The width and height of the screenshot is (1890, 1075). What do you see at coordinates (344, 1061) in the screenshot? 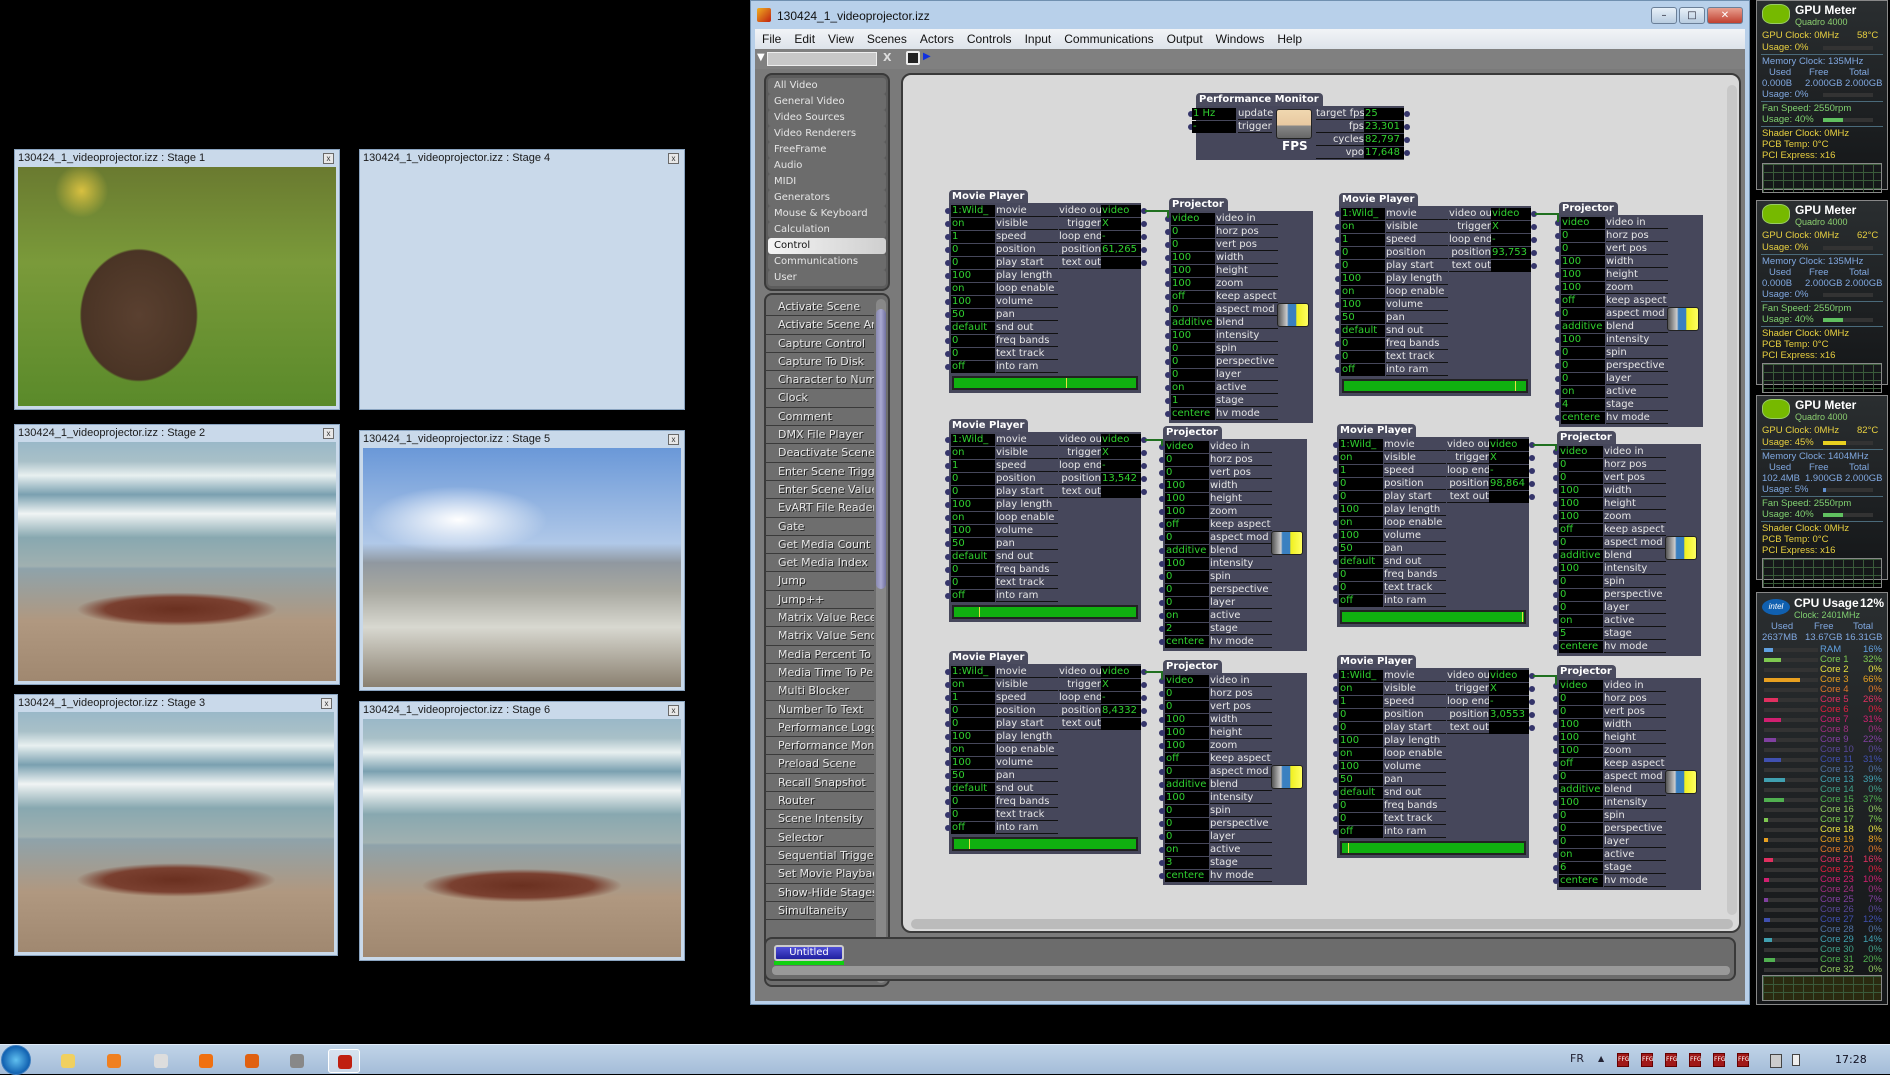
I see `taskbar-isadora-button` at bounding box center [344, 1061].